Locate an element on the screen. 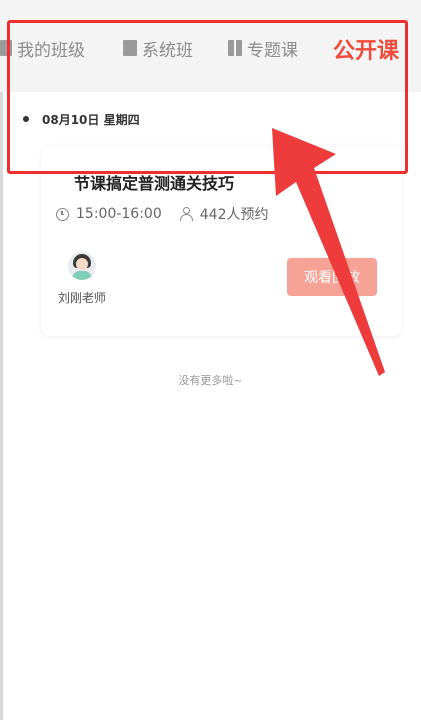  teacher-avatar is located at coordinates (82, 266).